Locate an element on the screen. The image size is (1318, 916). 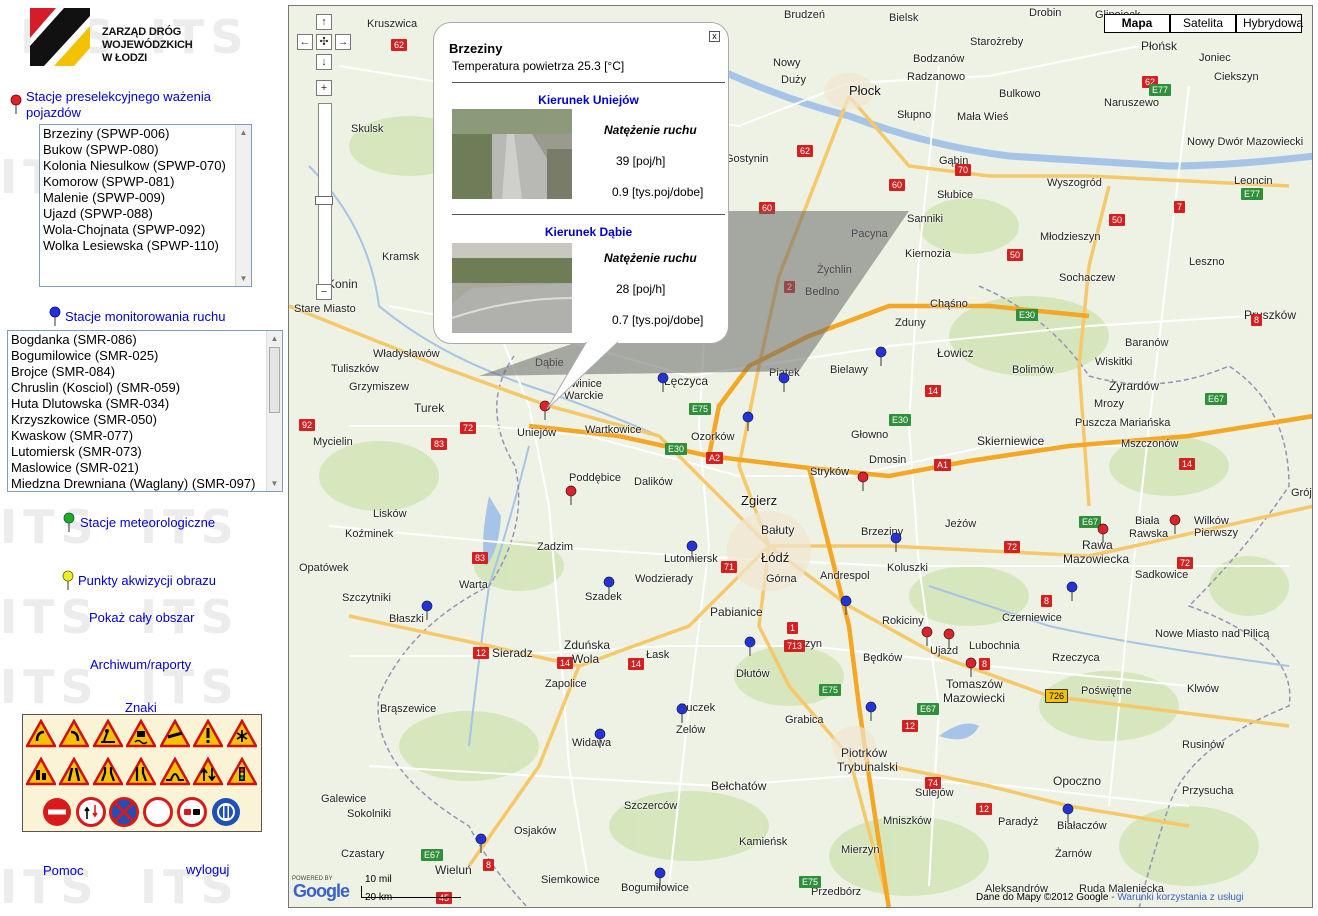
curve-right-sign-icon is located at coordinates (74, 734).